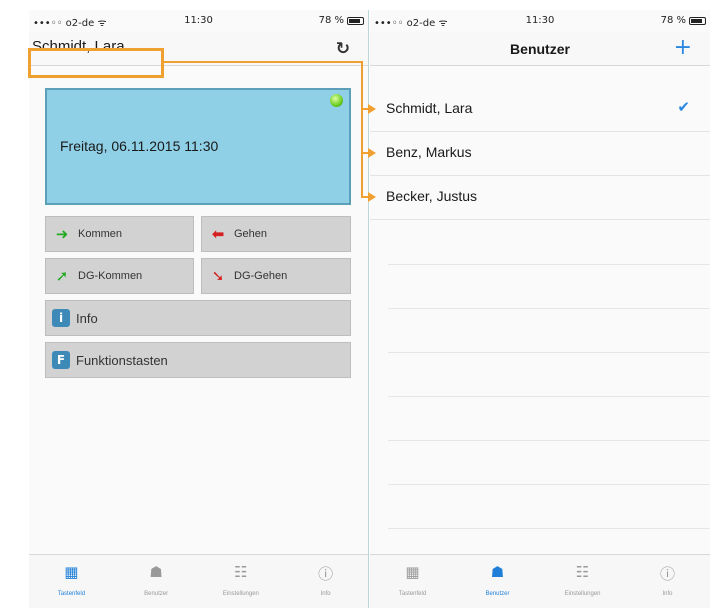 The image size is (724, 608). What do you see at coordinates (87, 318) in the screenshot?
I see `info-label: Info` at bounding box center [87, 318].